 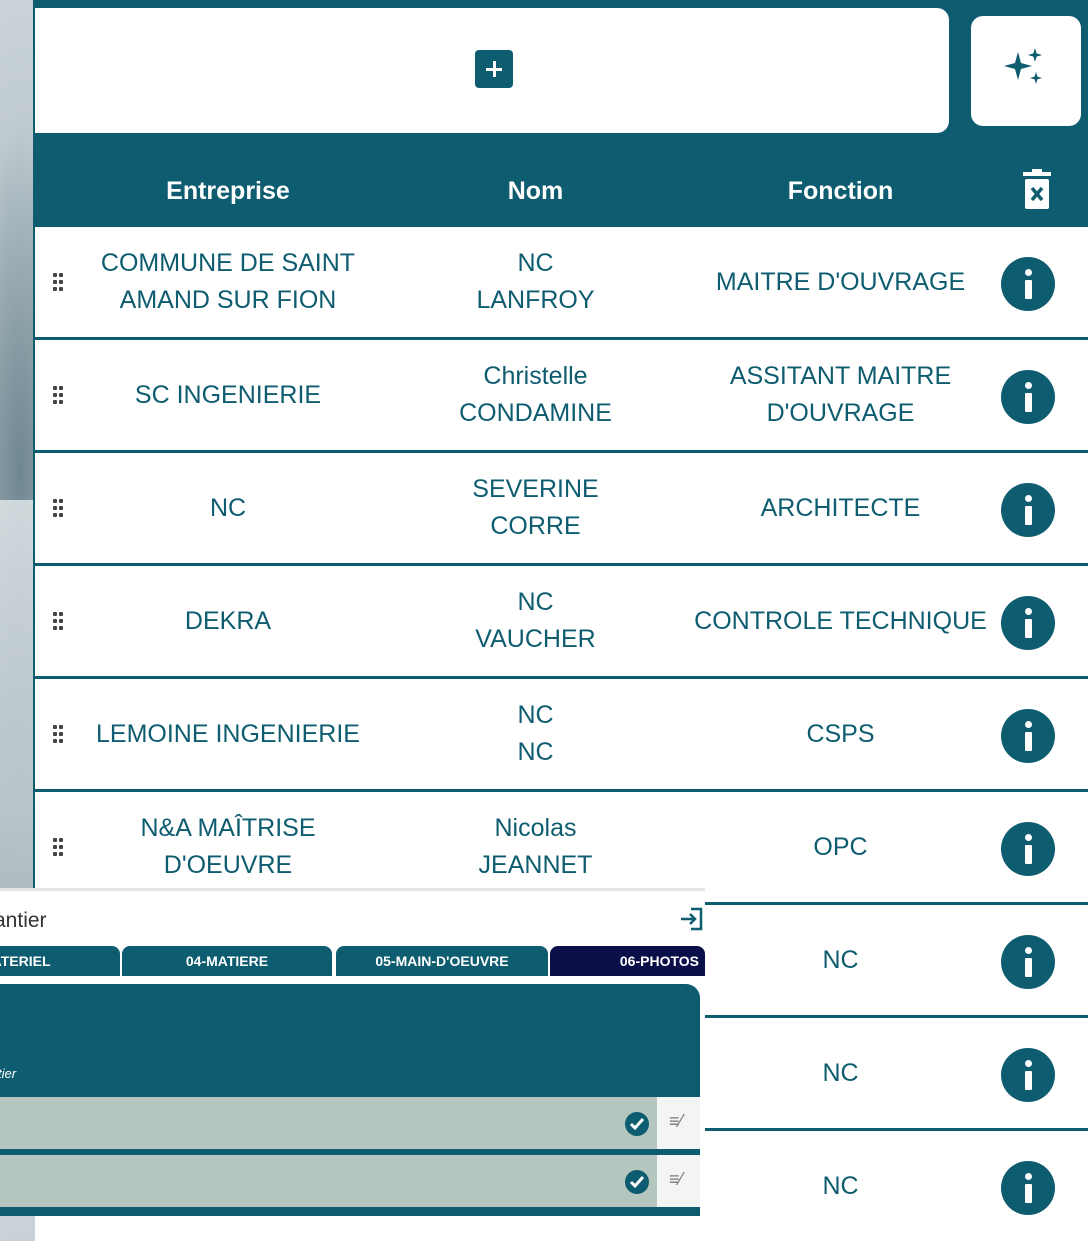 What do you see at coordinates (442, 961) in the screenshot?
I see `tab-main-doeuvre: 05-MAIN-D'OEUVRE` at bounding box center [442, 961].